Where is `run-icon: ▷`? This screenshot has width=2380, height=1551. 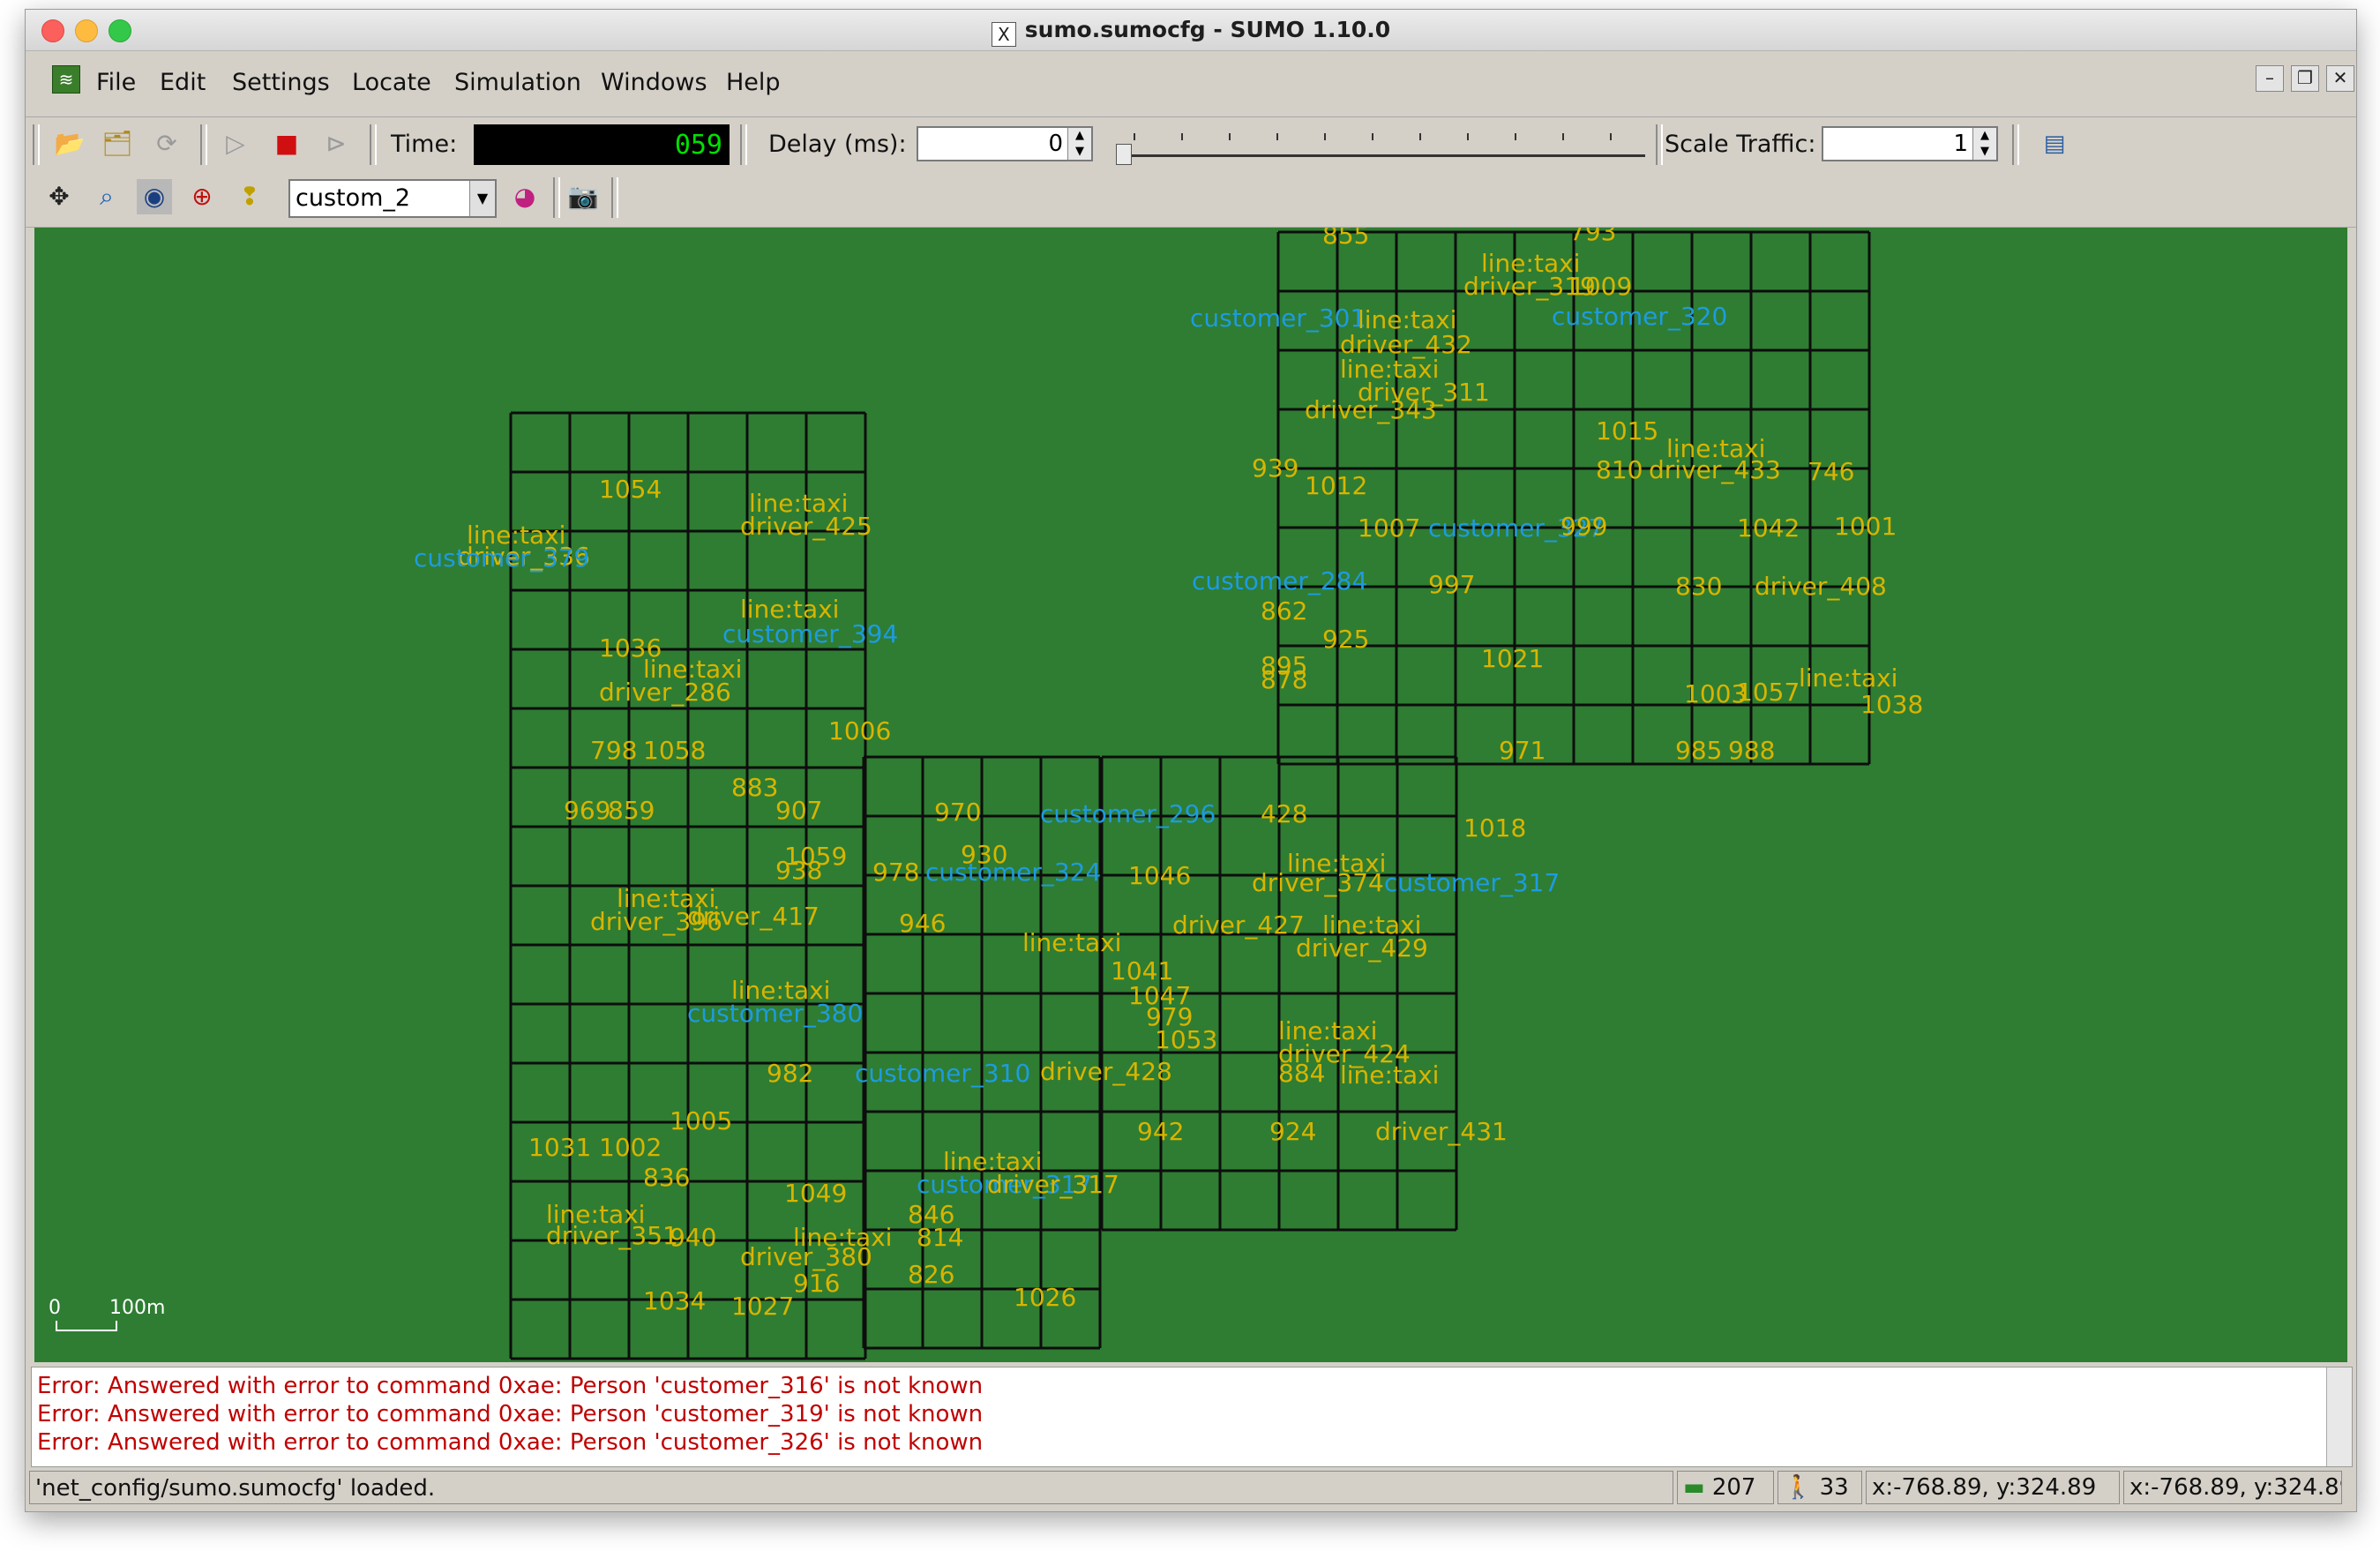
run-icon: ▷ is located at coordinates (235, 143).